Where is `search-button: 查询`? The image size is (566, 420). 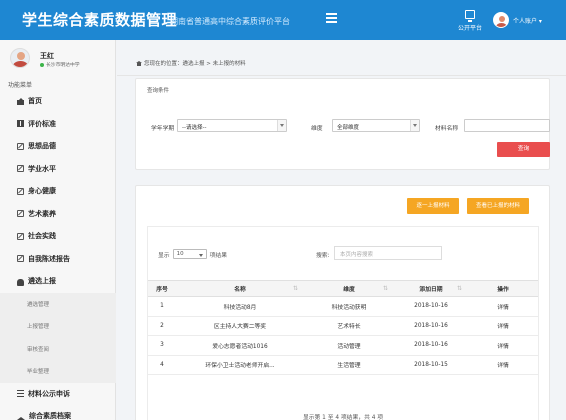
search-button: 查询 is located at coordinates (523, 149).